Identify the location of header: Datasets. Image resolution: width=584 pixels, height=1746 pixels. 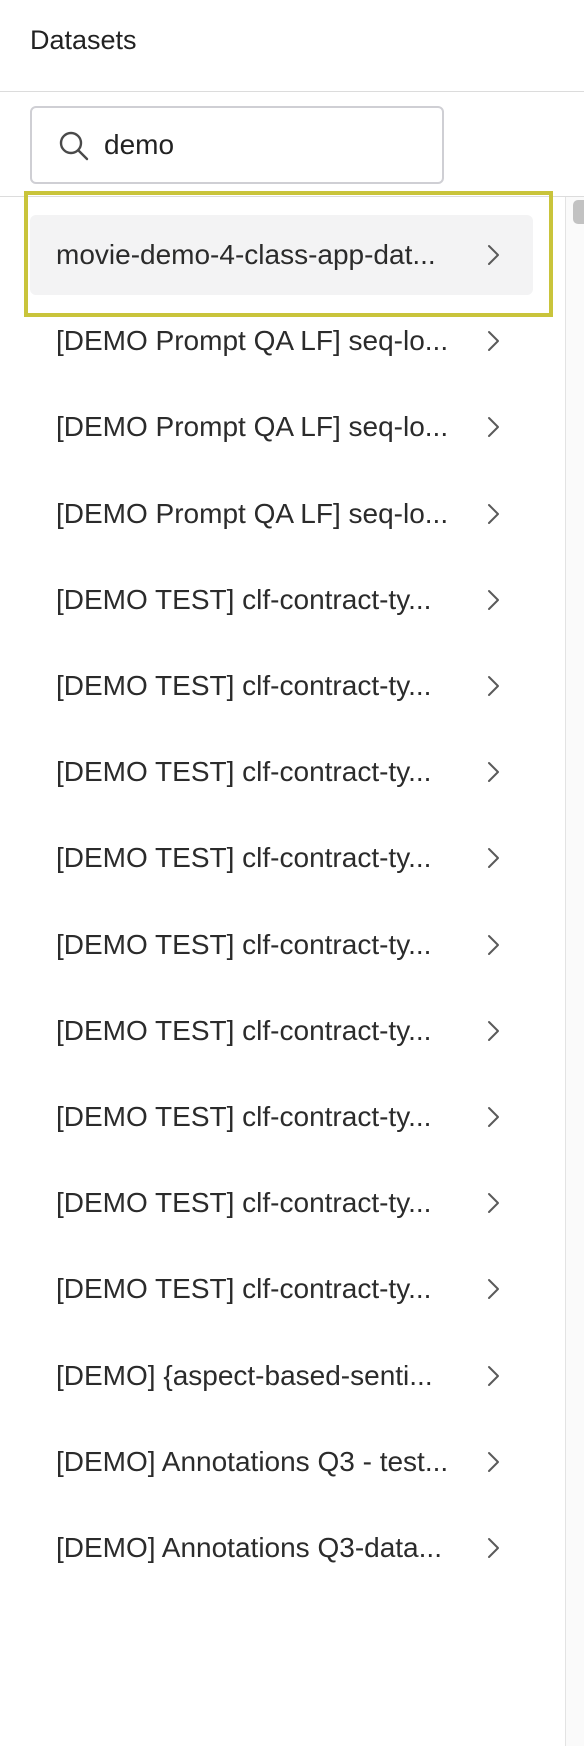
(292, 46).